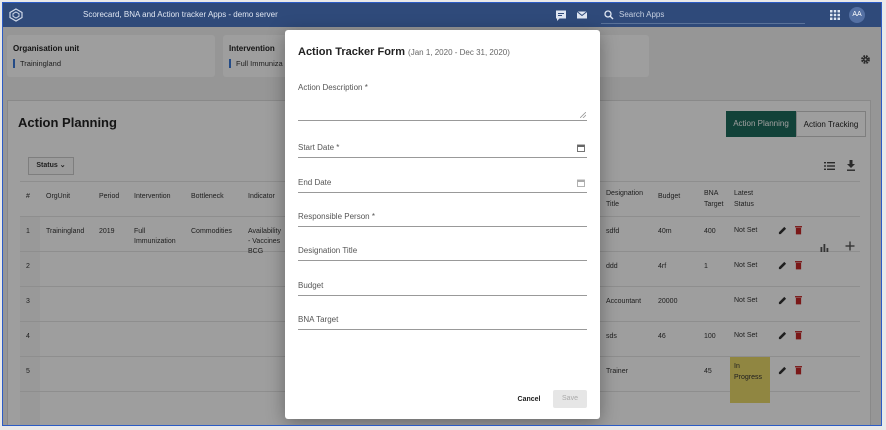 This screenshot has width=886, height=430. What do you see at coordinates (351, 52) in the screenshot?
I see `dialog-title-text: Action Tracker Form` at bounding box center [351, 52].